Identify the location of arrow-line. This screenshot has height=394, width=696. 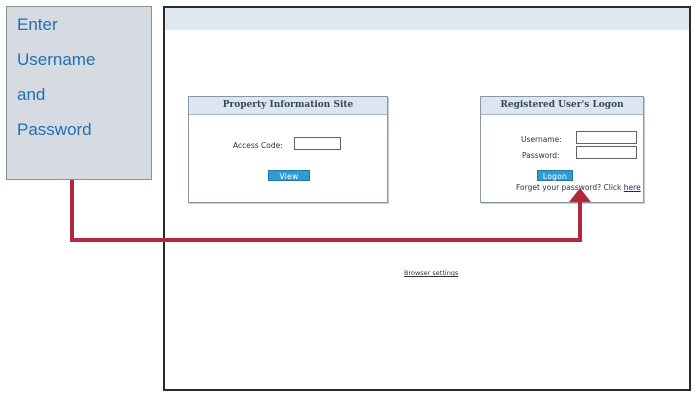
(326, 211).